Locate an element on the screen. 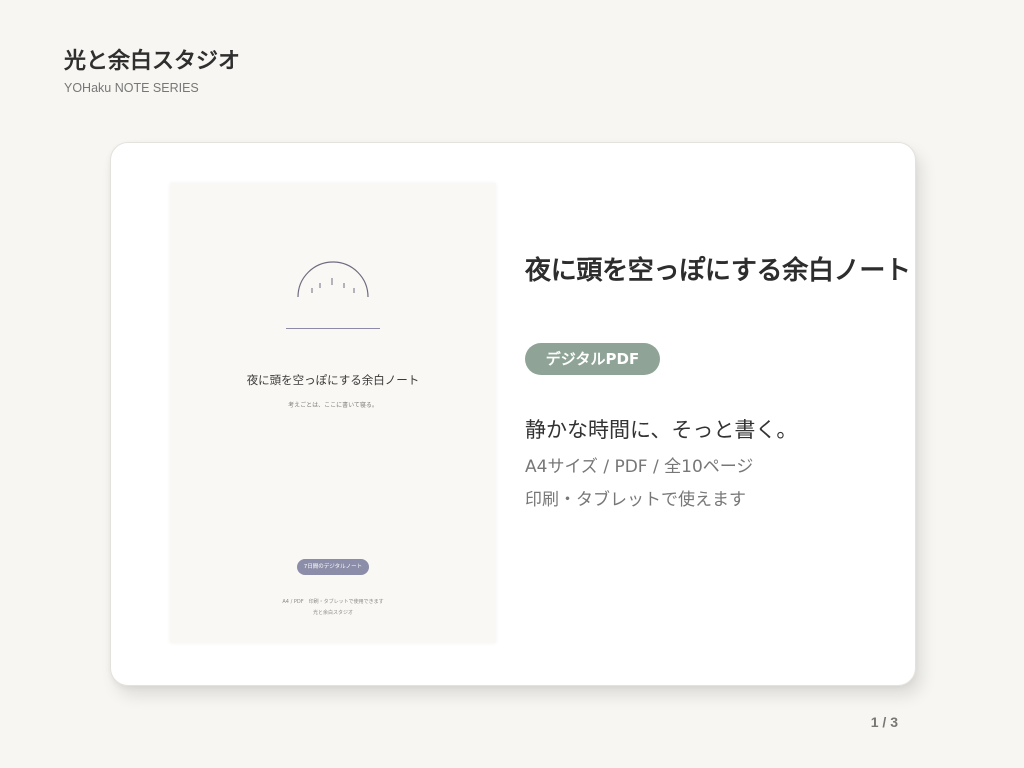 The width and height of the screenshot is (1024, 768). preview-badge: 7日間のデジタルノート is located at coordinates (333, 567).